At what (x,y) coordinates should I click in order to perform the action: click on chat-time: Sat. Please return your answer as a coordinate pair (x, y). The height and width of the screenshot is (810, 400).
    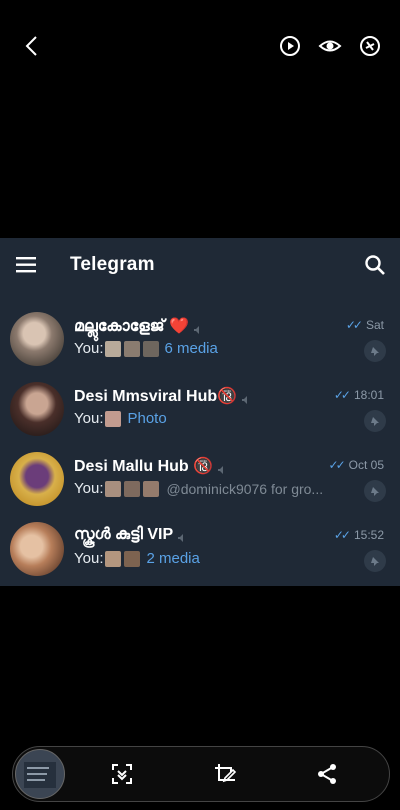
    Looking at the image, I should click on (374, 325).